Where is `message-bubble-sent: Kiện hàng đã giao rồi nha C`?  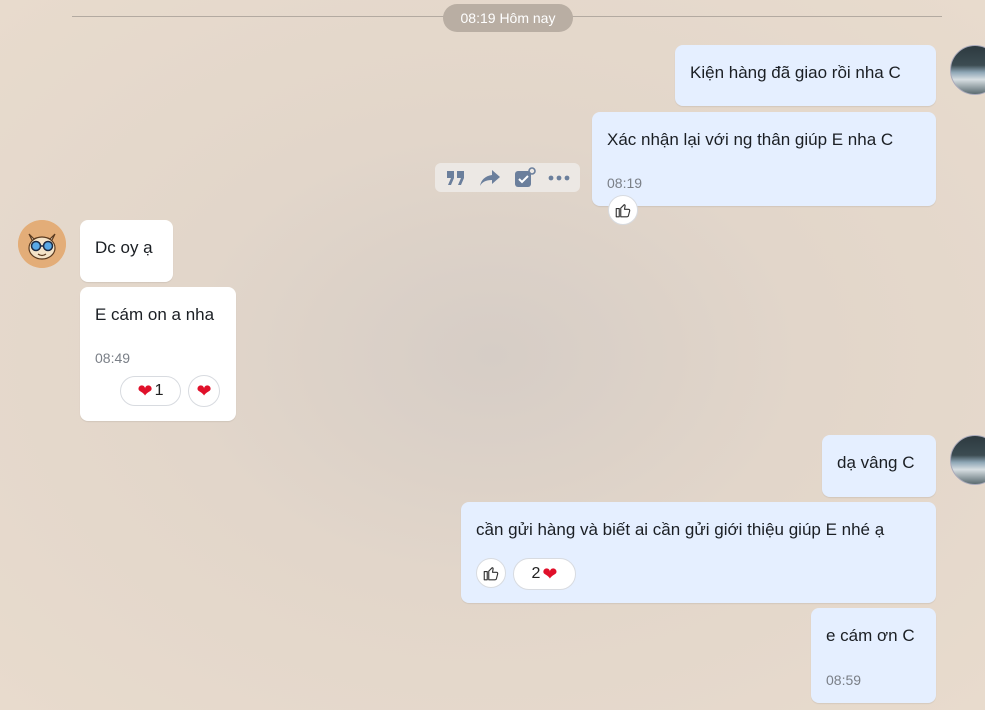 message-bubble-sent: Kiện hàng đã giao rồi nha C is located at coordinates (805, 75).